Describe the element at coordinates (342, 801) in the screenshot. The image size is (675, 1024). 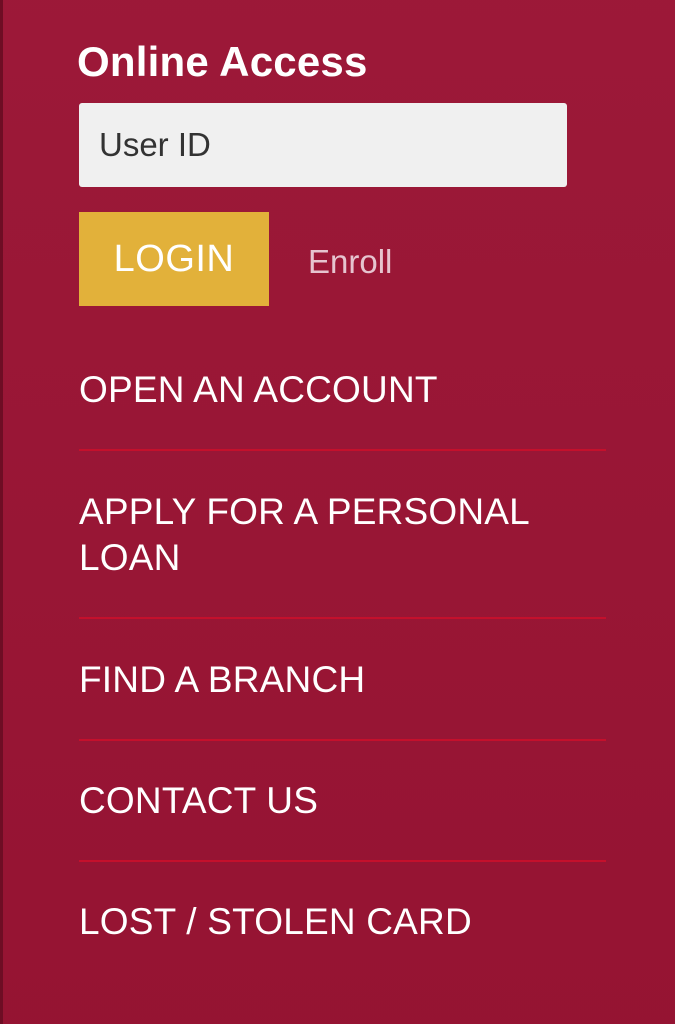
I see `nav-item-contact-us: CONTACT US` at that location.